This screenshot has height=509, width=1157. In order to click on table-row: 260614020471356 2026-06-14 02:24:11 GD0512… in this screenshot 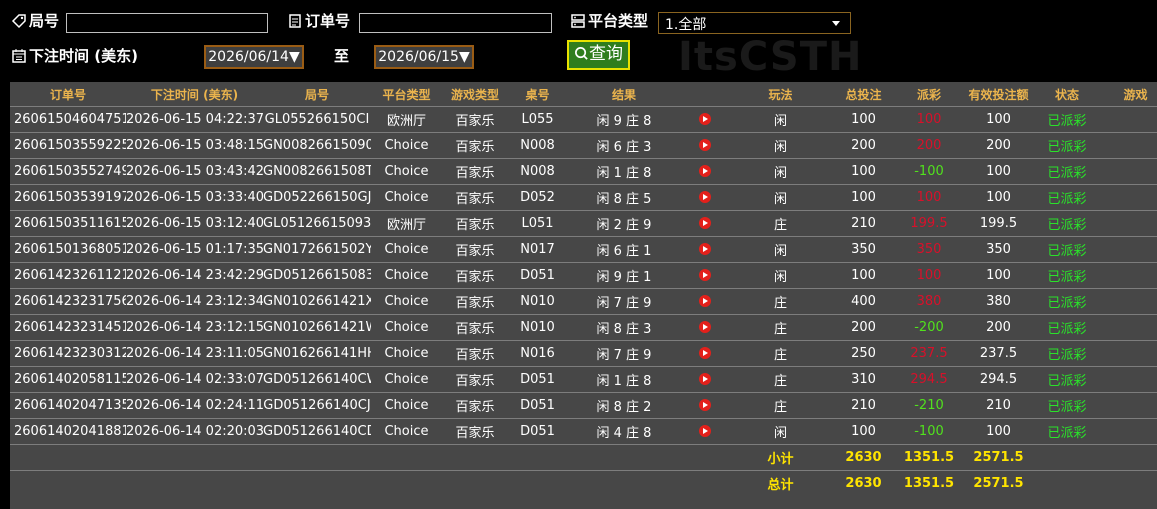, I will do `click(583, 405)`.